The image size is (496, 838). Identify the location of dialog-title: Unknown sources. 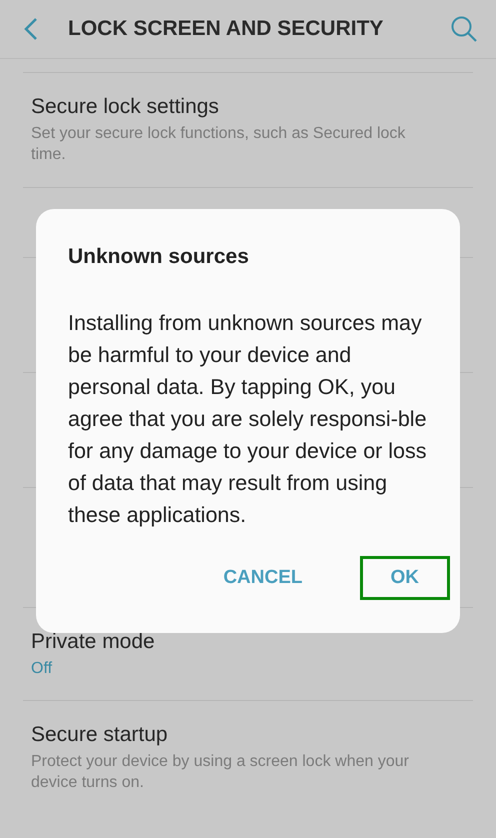
(159, 257).